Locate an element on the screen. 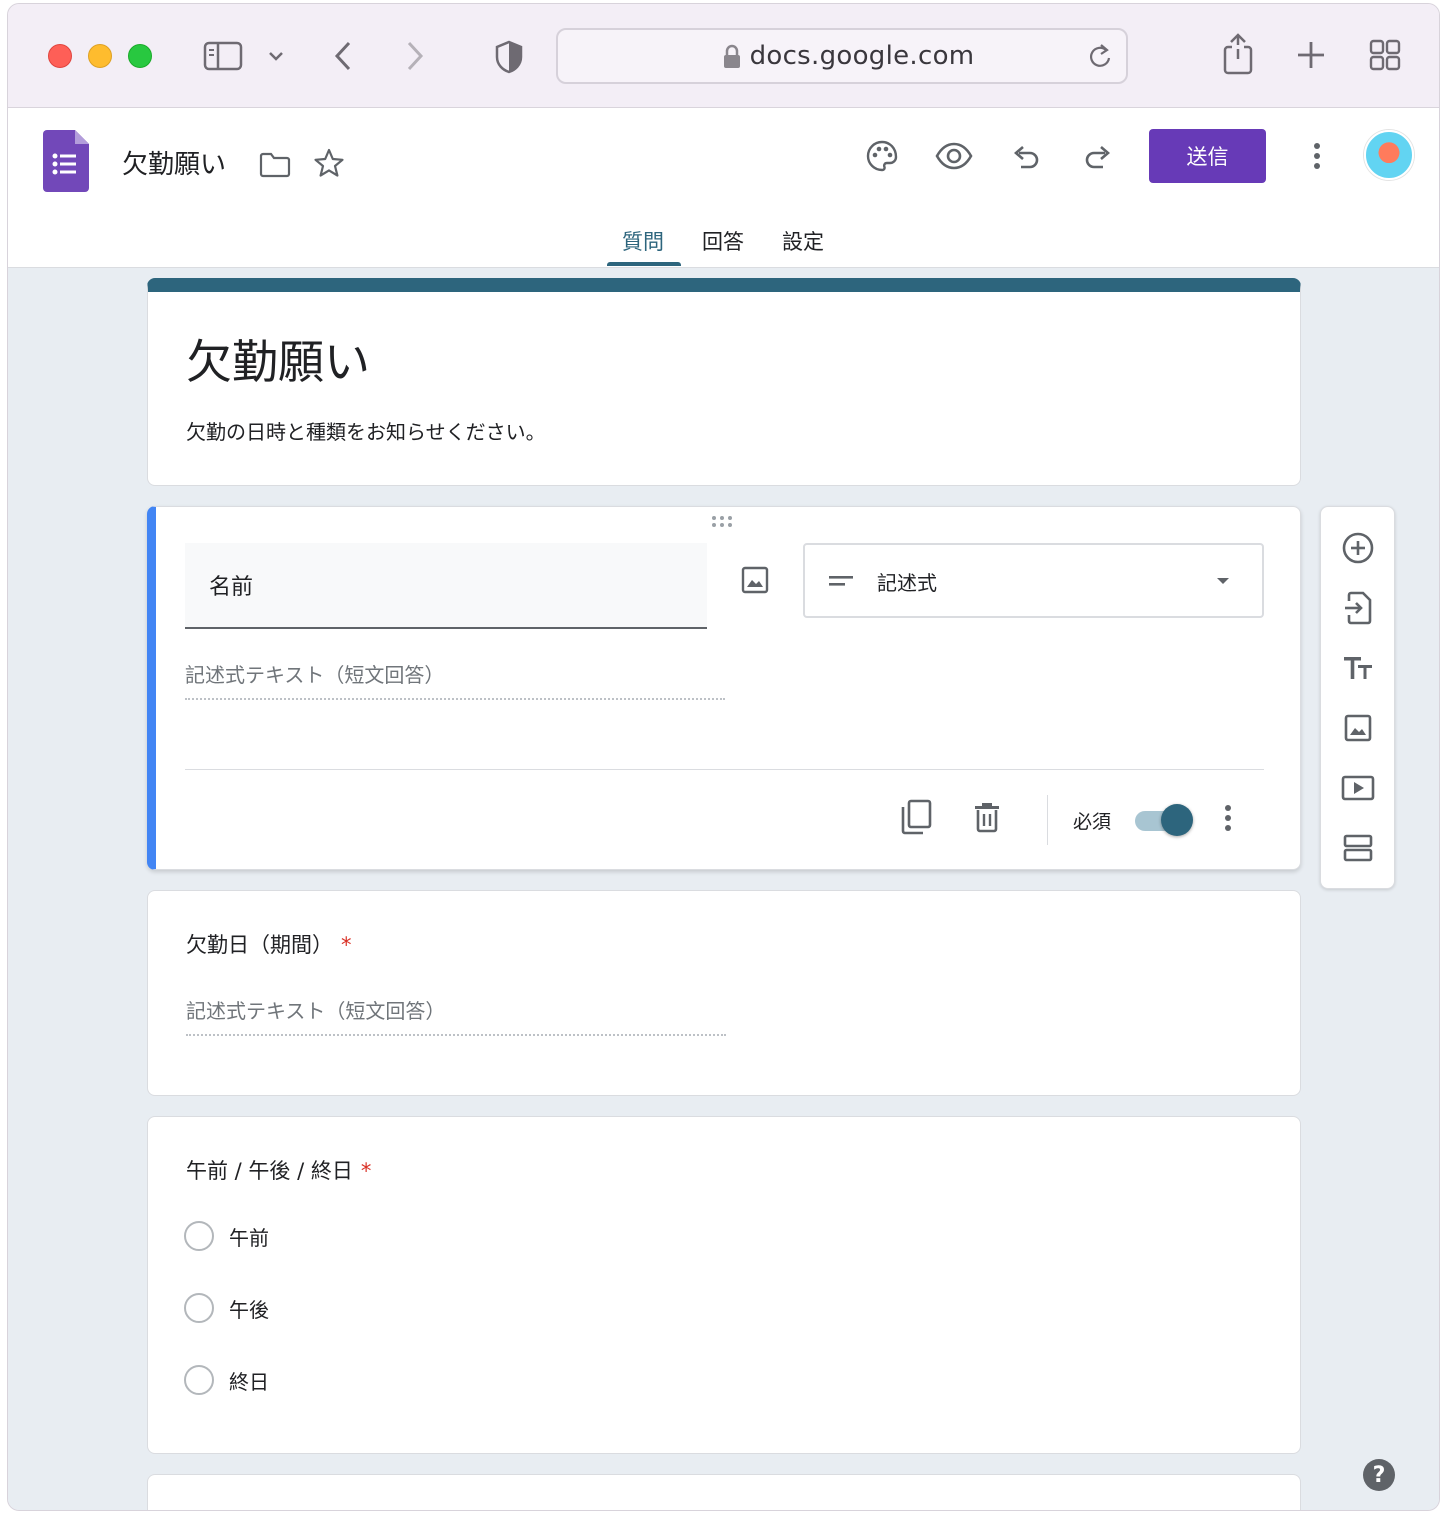 The width and height of the screenshot is (1447, 1517). question-title-text: 名前 is located at coordinates (231, 587).